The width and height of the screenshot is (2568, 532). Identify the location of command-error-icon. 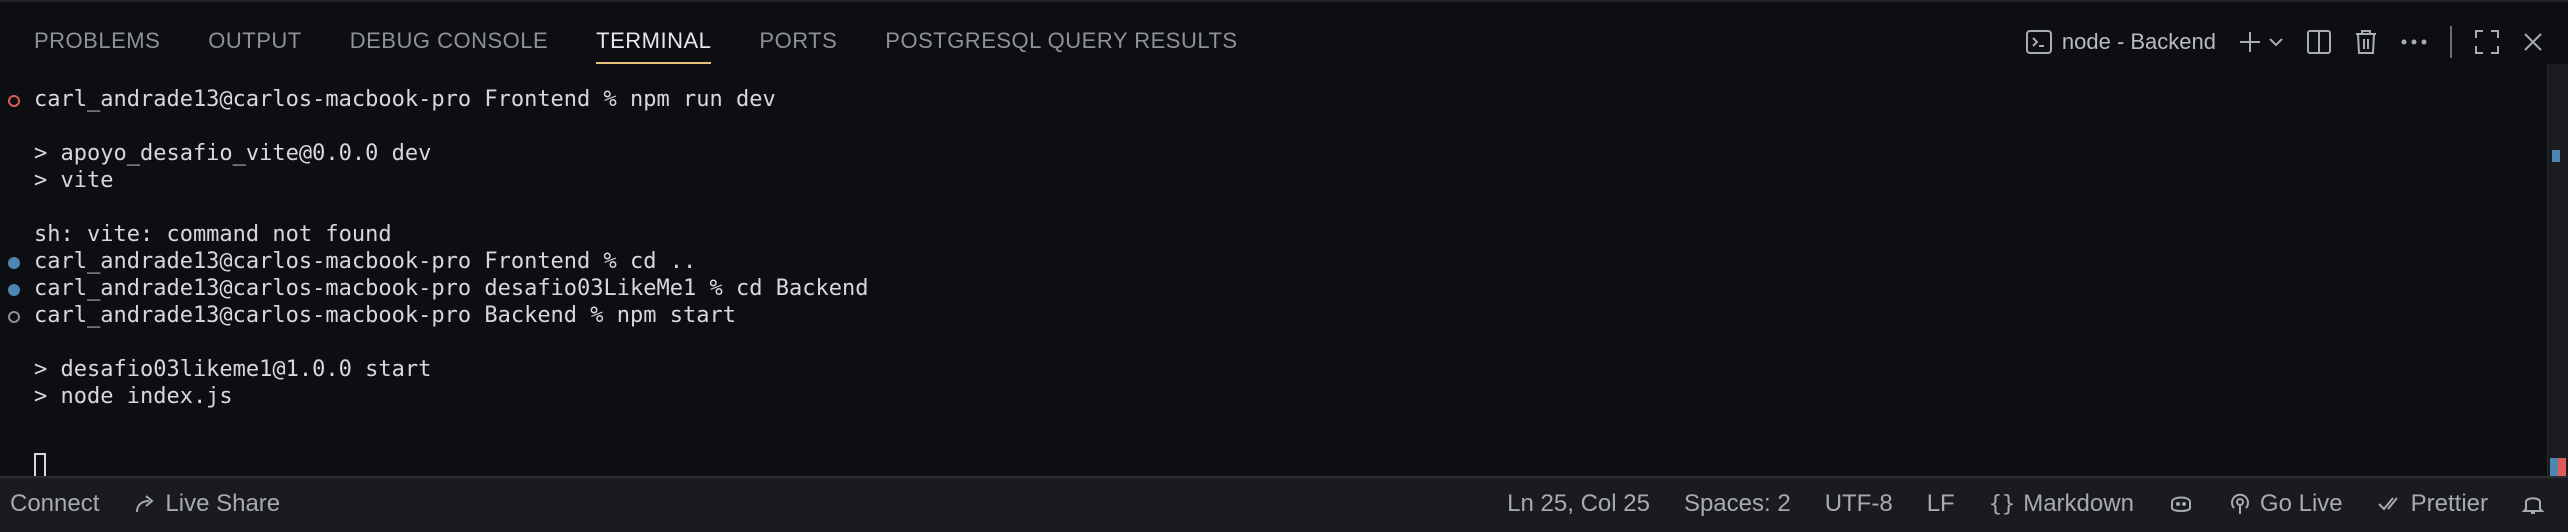
(14, 101).